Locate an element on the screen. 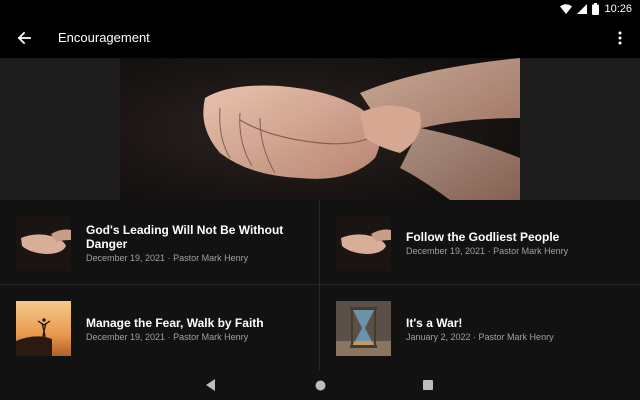  item-title: God's Leading Will Not Be Without Danger is located at coordinates (185, 237).